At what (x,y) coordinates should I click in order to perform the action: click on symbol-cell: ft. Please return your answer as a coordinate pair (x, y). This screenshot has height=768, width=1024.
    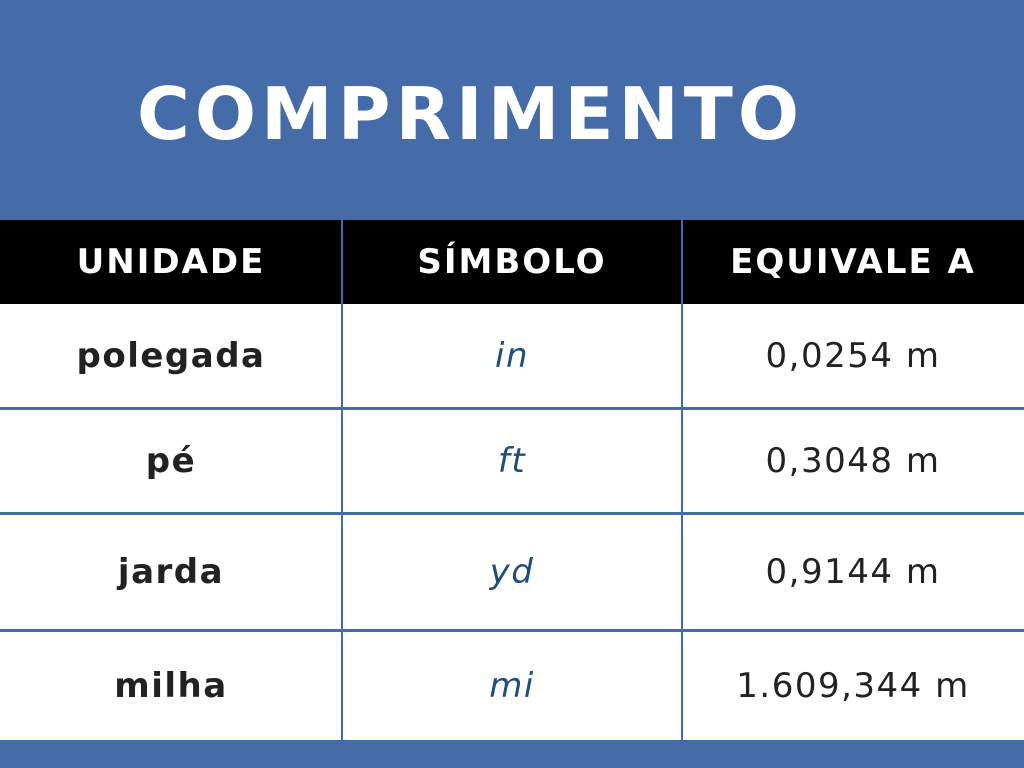
    Looking at the image, I should click on (512, 461).